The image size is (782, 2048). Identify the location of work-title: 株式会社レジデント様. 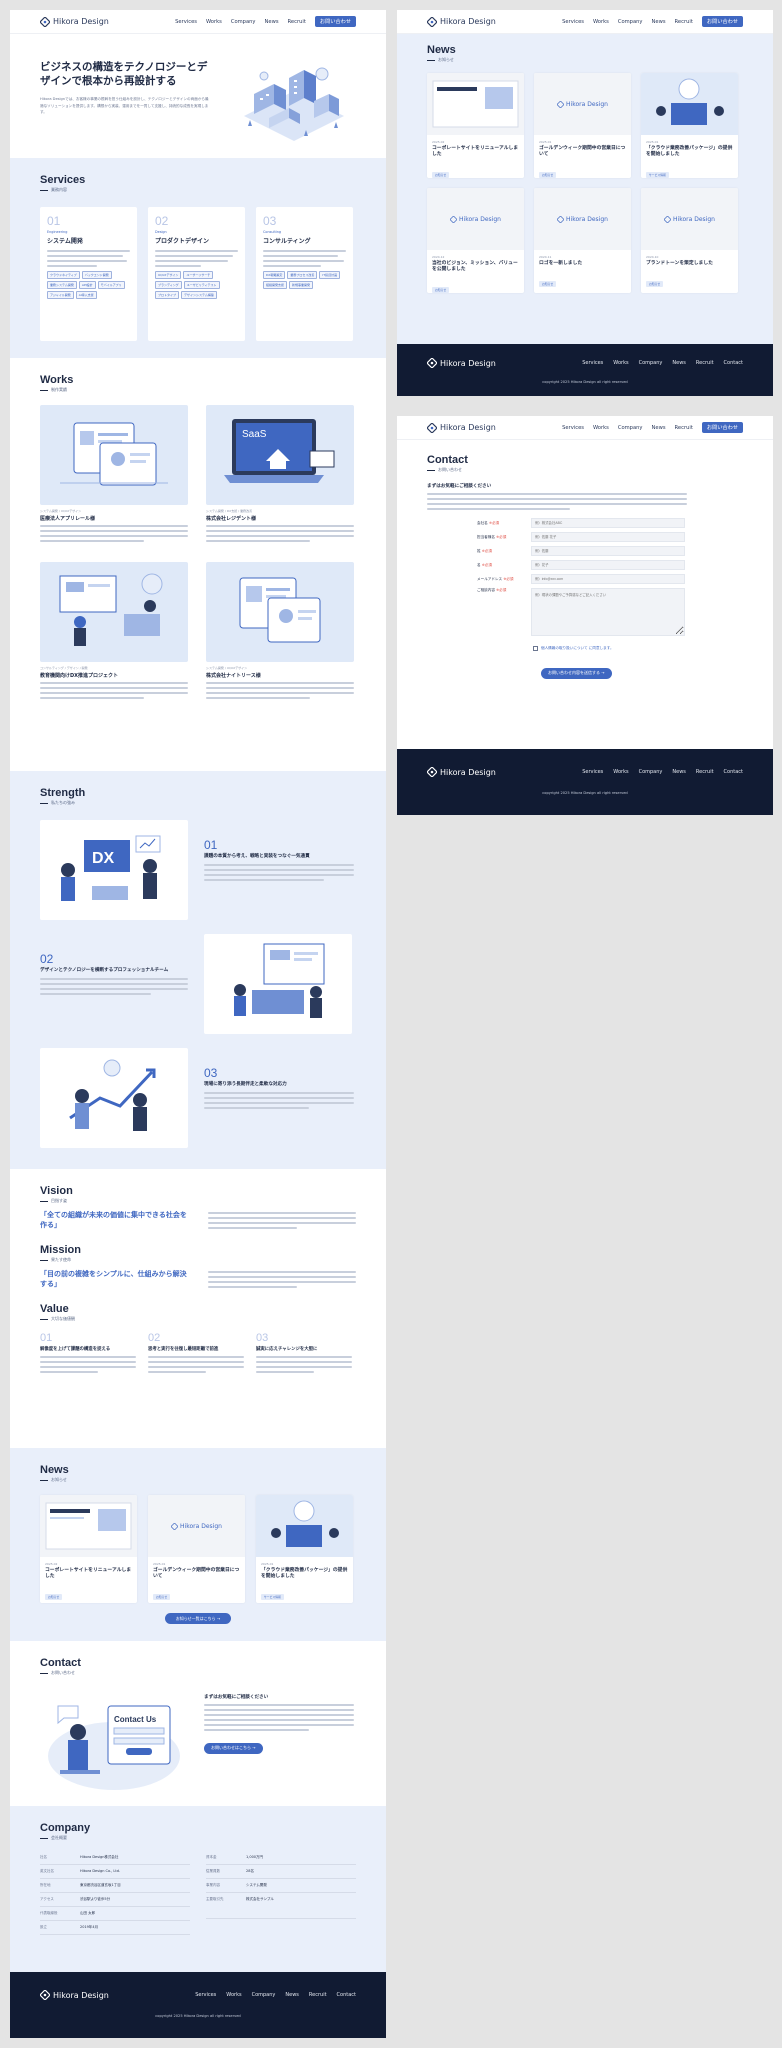
(231, 519).